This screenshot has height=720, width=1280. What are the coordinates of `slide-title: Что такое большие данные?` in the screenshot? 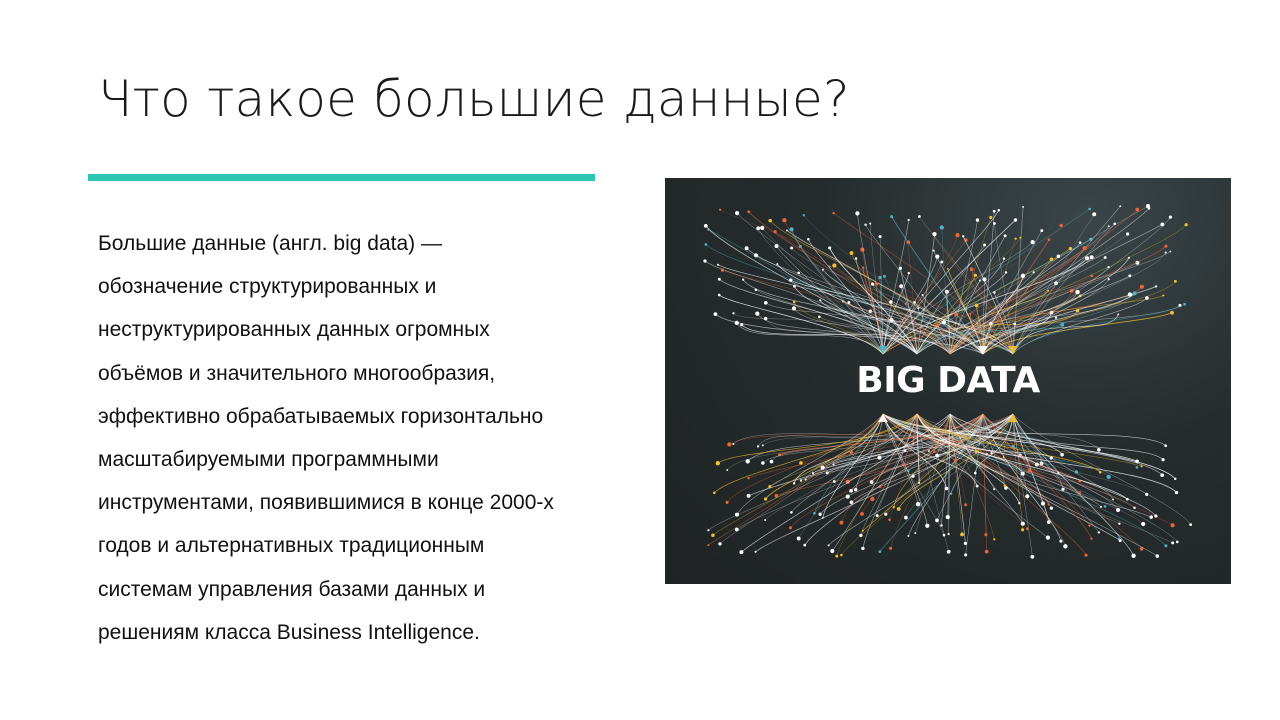 It's located at (474, 99).